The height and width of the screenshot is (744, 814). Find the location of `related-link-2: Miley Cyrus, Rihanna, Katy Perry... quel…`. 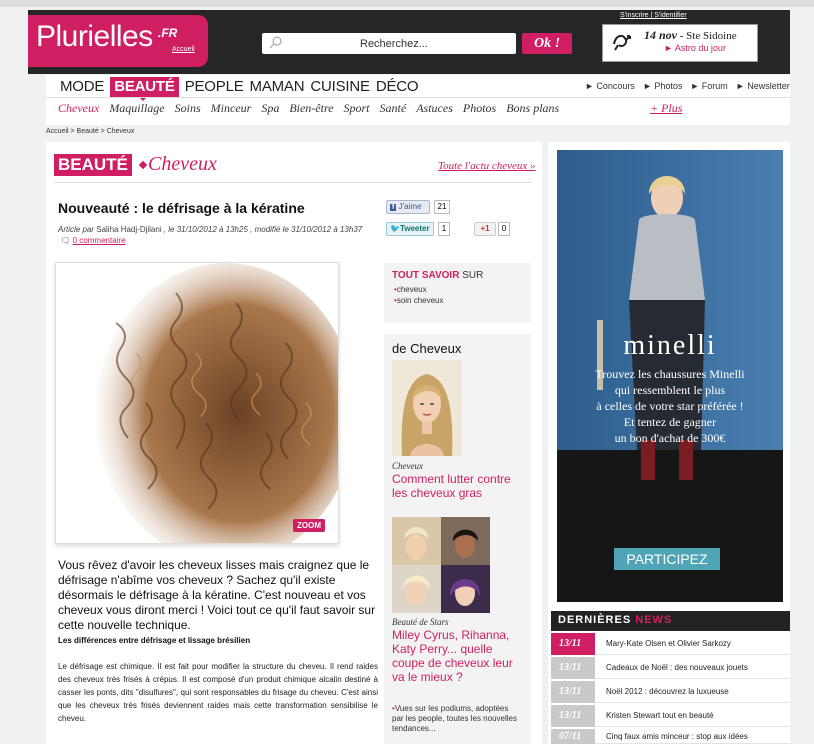

related-link-2: Miley Cyrus, Rihanna, Katy Perry... quel… is located at coordinates (458, 656).